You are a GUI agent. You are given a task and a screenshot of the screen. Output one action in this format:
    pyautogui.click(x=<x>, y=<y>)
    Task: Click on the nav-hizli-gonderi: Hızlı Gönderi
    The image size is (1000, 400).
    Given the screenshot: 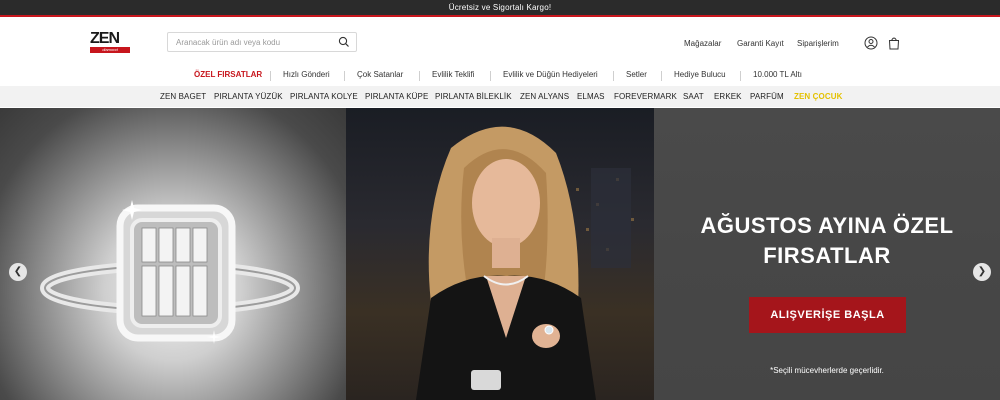 What is the action you would take?
    pyautogui.click(x=306, y=74)
    